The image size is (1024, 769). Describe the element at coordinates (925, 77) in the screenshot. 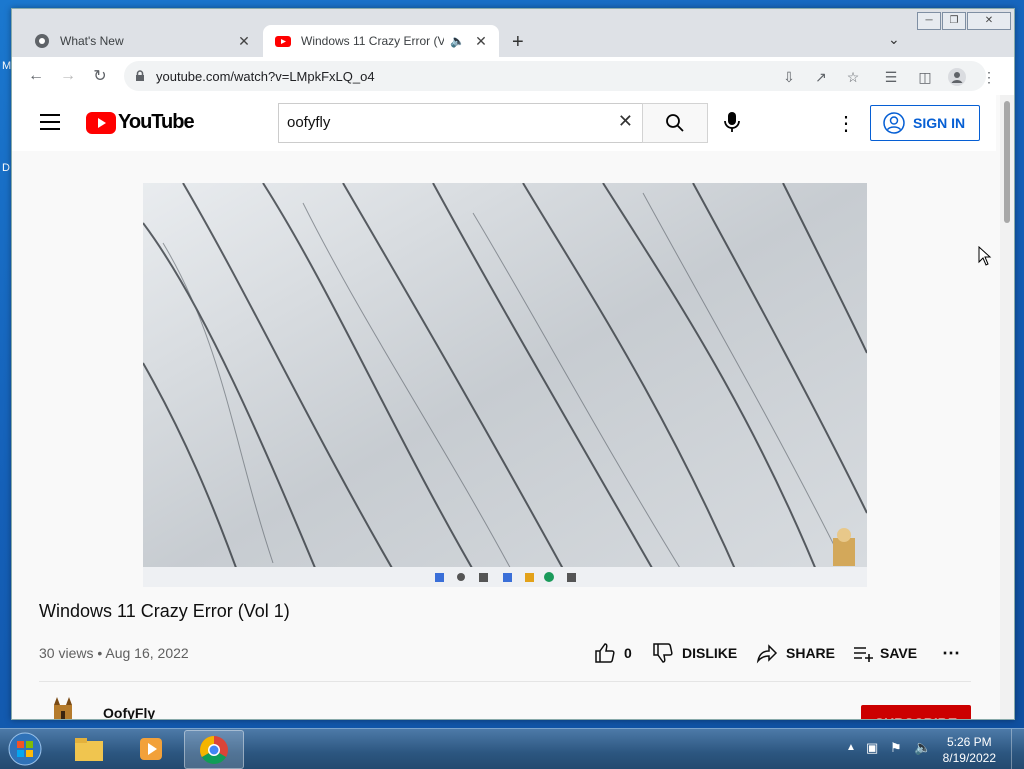

I see `side-panel-icon: ◫` at that location.